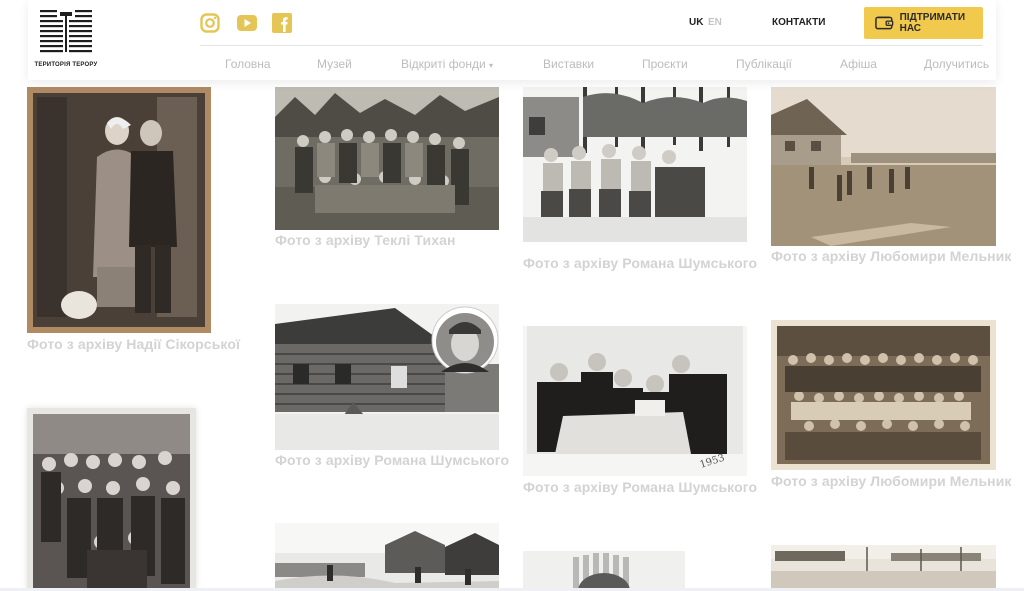 This screenshot has width=1024, height=591. I want to click on photo-caption: Фото з архіву Надії Сікорської, so click(134, 344).